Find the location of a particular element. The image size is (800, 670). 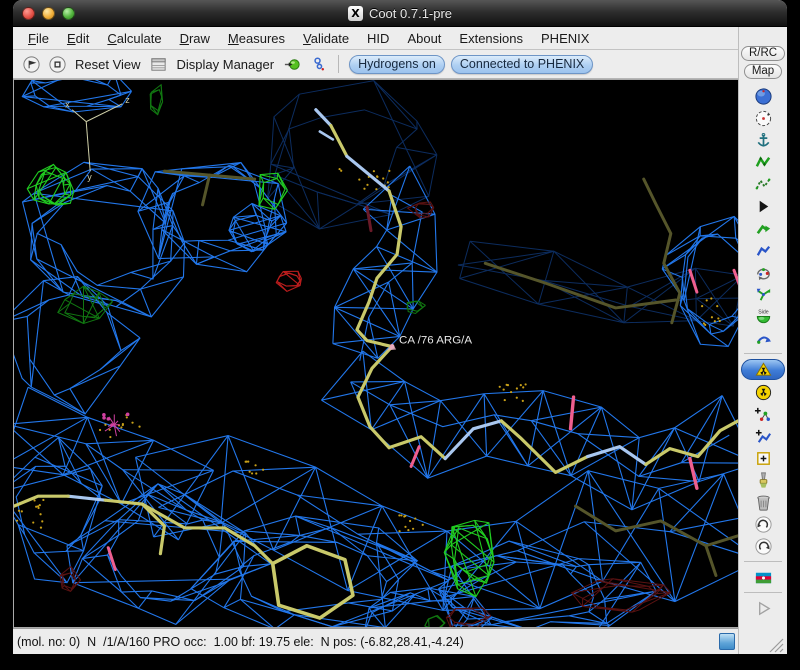

reset-view-button: Reset View is located at coordinates (108, 64).